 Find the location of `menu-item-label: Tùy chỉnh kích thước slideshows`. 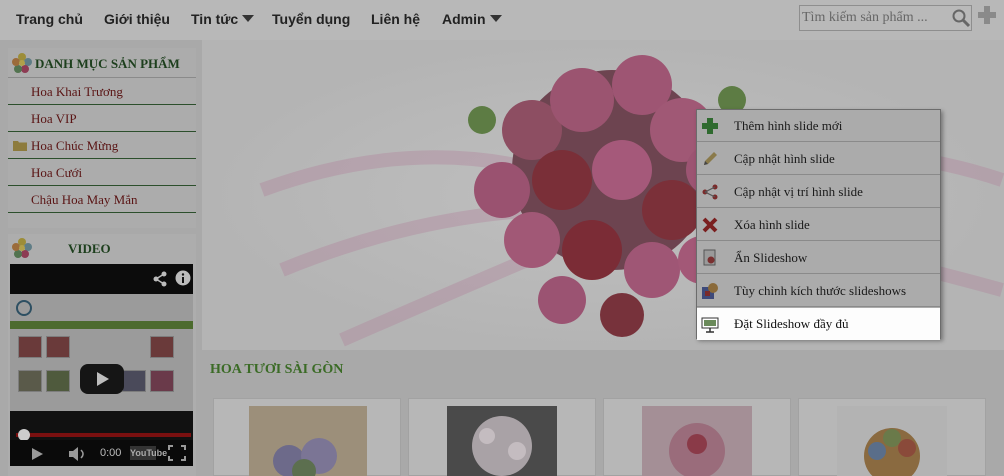

menu-item-label: Tùy chỉnh kích thước slideshows is located at coordinates (820, 290).